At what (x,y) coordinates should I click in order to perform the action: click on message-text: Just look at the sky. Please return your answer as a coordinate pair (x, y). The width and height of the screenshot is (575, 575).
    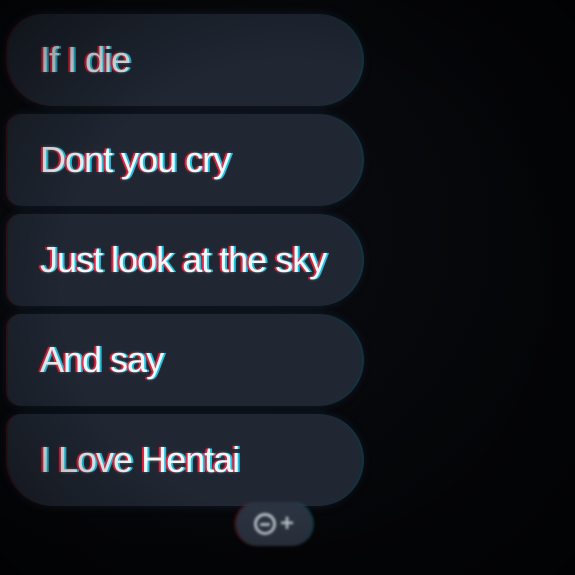
    Looking at the image, I should click on (183, 259).